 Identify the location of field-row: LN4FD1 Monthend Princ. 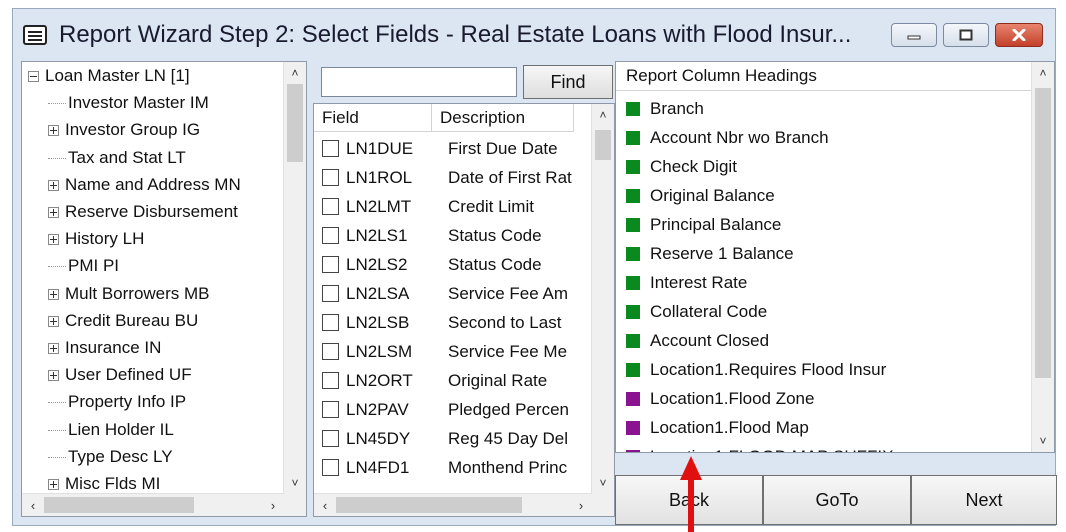
(453, 467).